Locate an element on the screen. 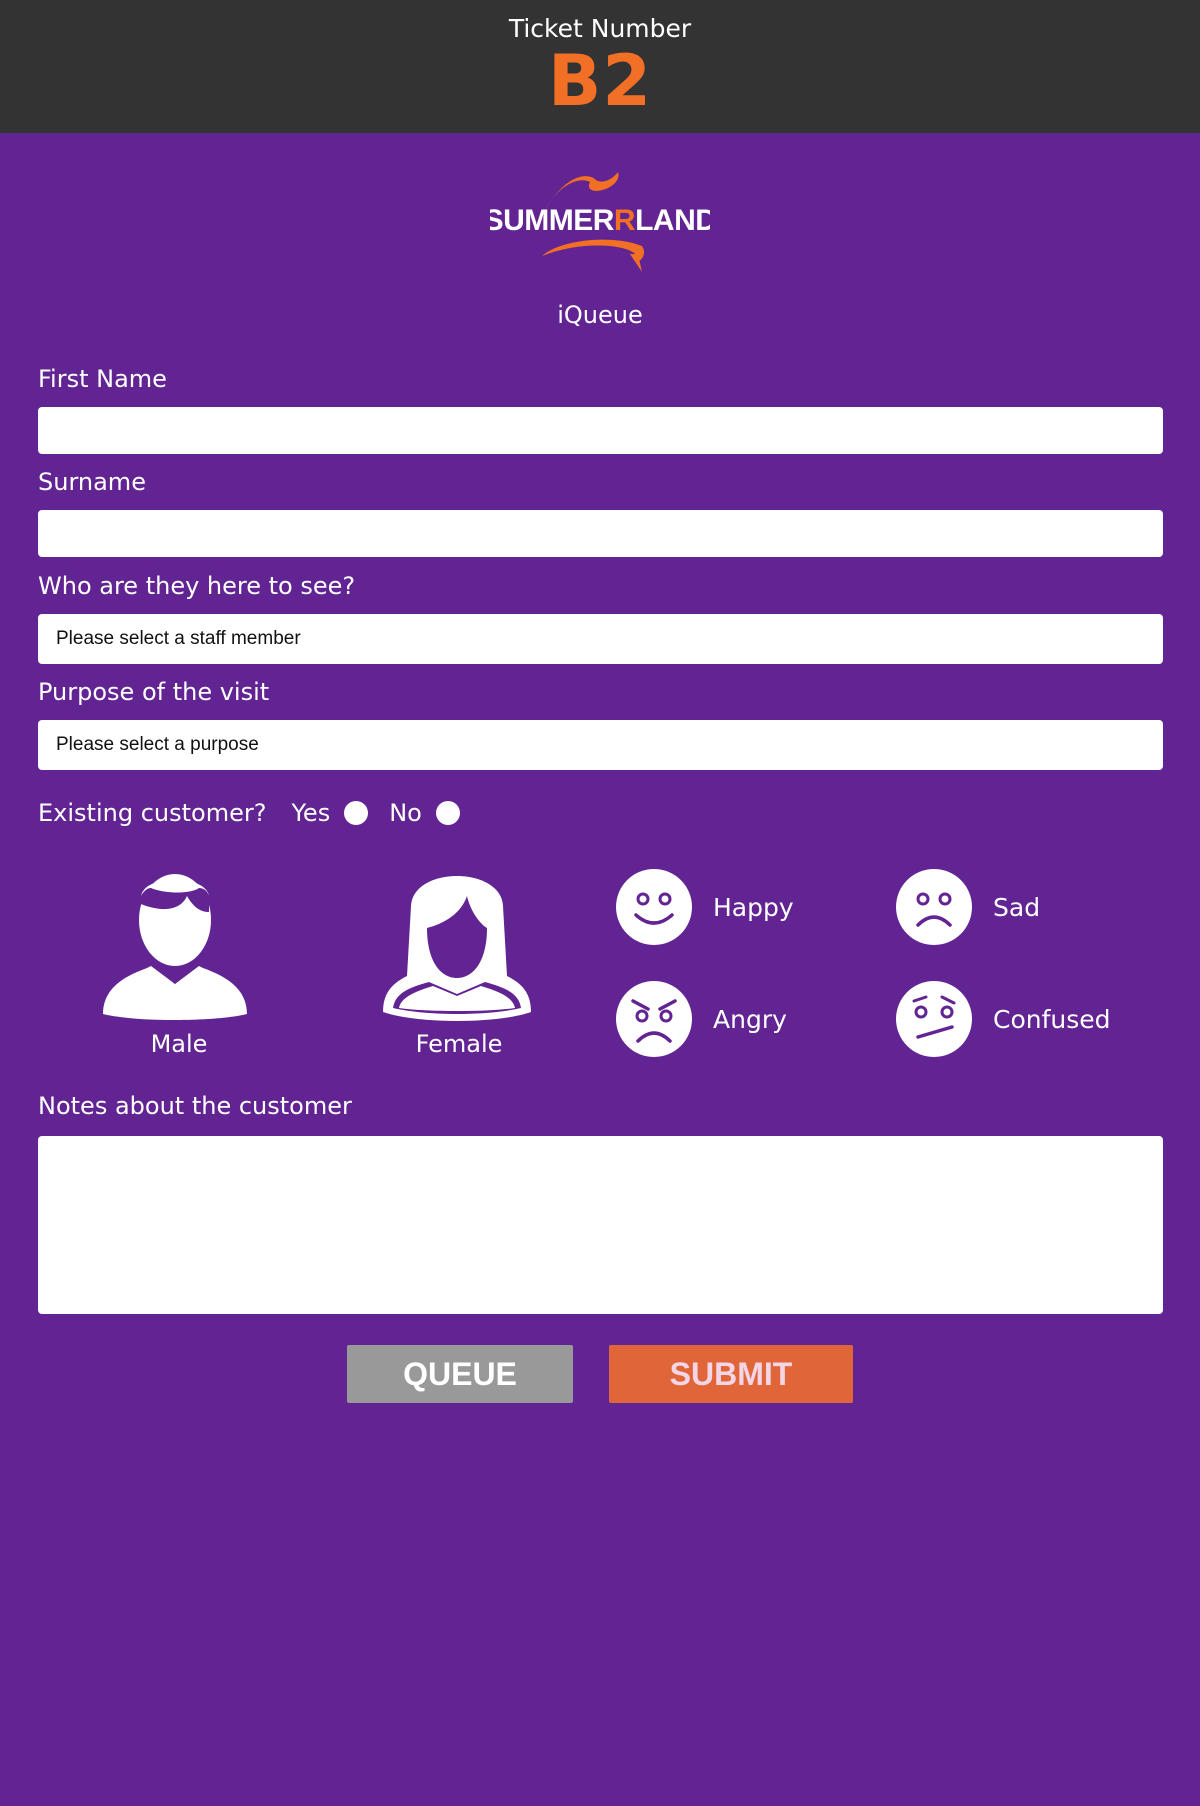  logo-text-accent: R is located at coordinates (625, 220).